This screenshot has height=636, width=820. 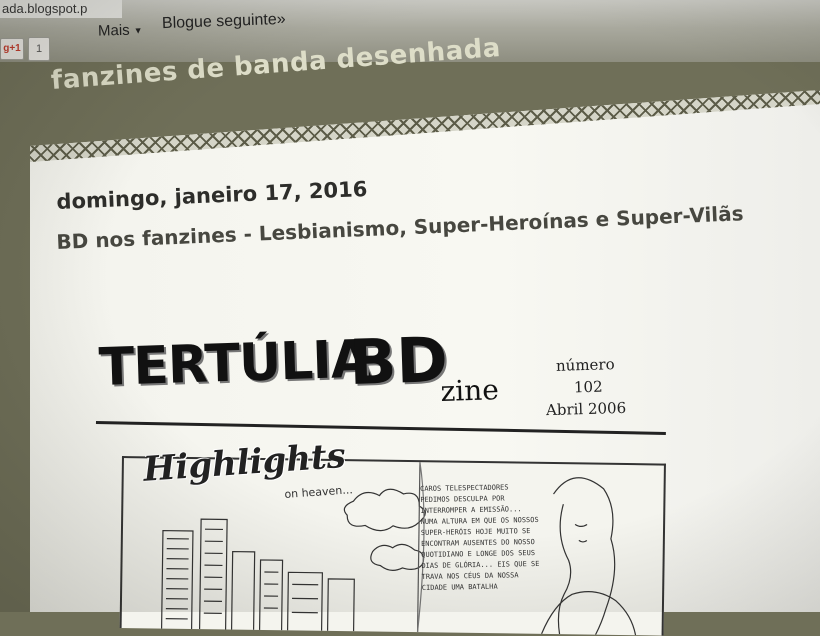 What do you see at coordinates (138, 30) in the screenshot?
I see `caret-down-icon: ▼` at bounding box center [138, 30].